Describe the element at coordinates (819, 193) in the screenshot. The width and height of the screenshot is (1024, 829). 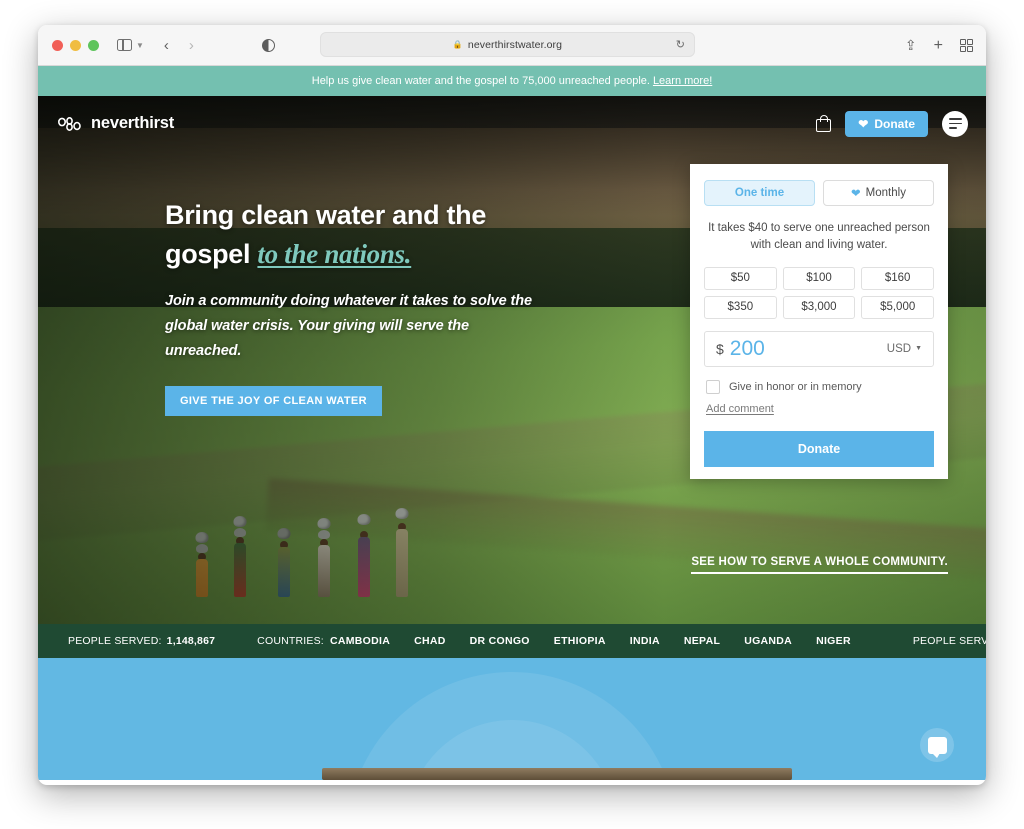
I see `frequency-toggle: One time ❤ Monthly` at that location.